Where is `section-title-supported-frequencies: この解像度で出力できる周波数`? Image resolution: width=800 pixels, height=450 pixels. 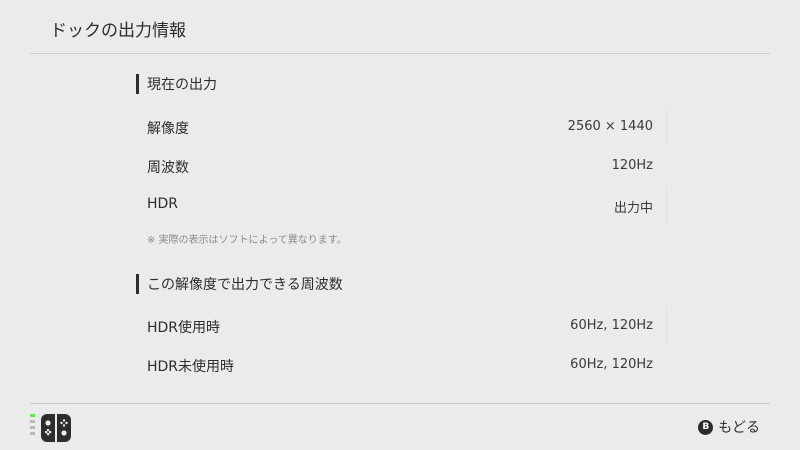 section-title-supported-frequencies: この解像度で出力できる周波数 is located at coordinates (239, 284).